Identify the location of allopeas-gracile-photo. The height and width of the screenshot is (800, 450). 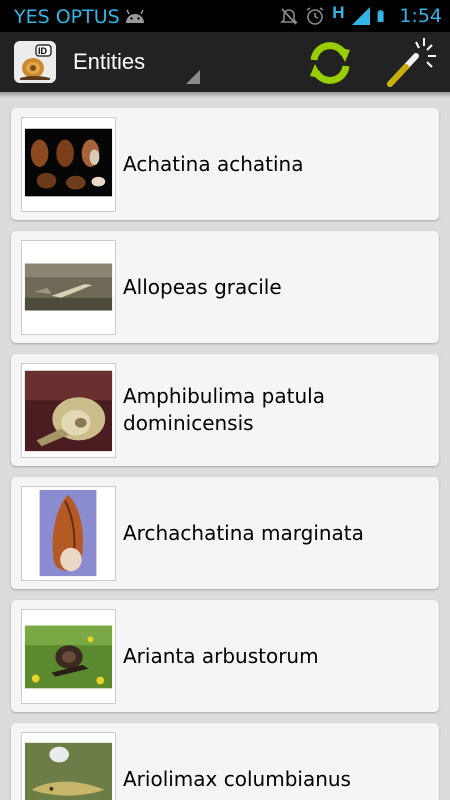
(68, 287).